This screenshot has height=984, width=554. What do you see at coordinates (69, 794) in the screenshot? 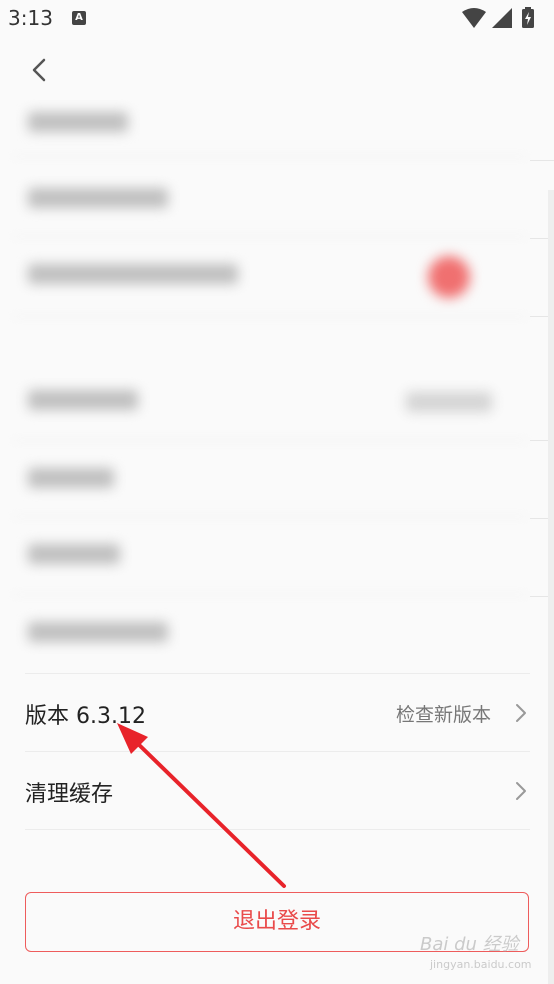
I see `clear-cache-label: 清理缓存` at bounding box center [69, 794].